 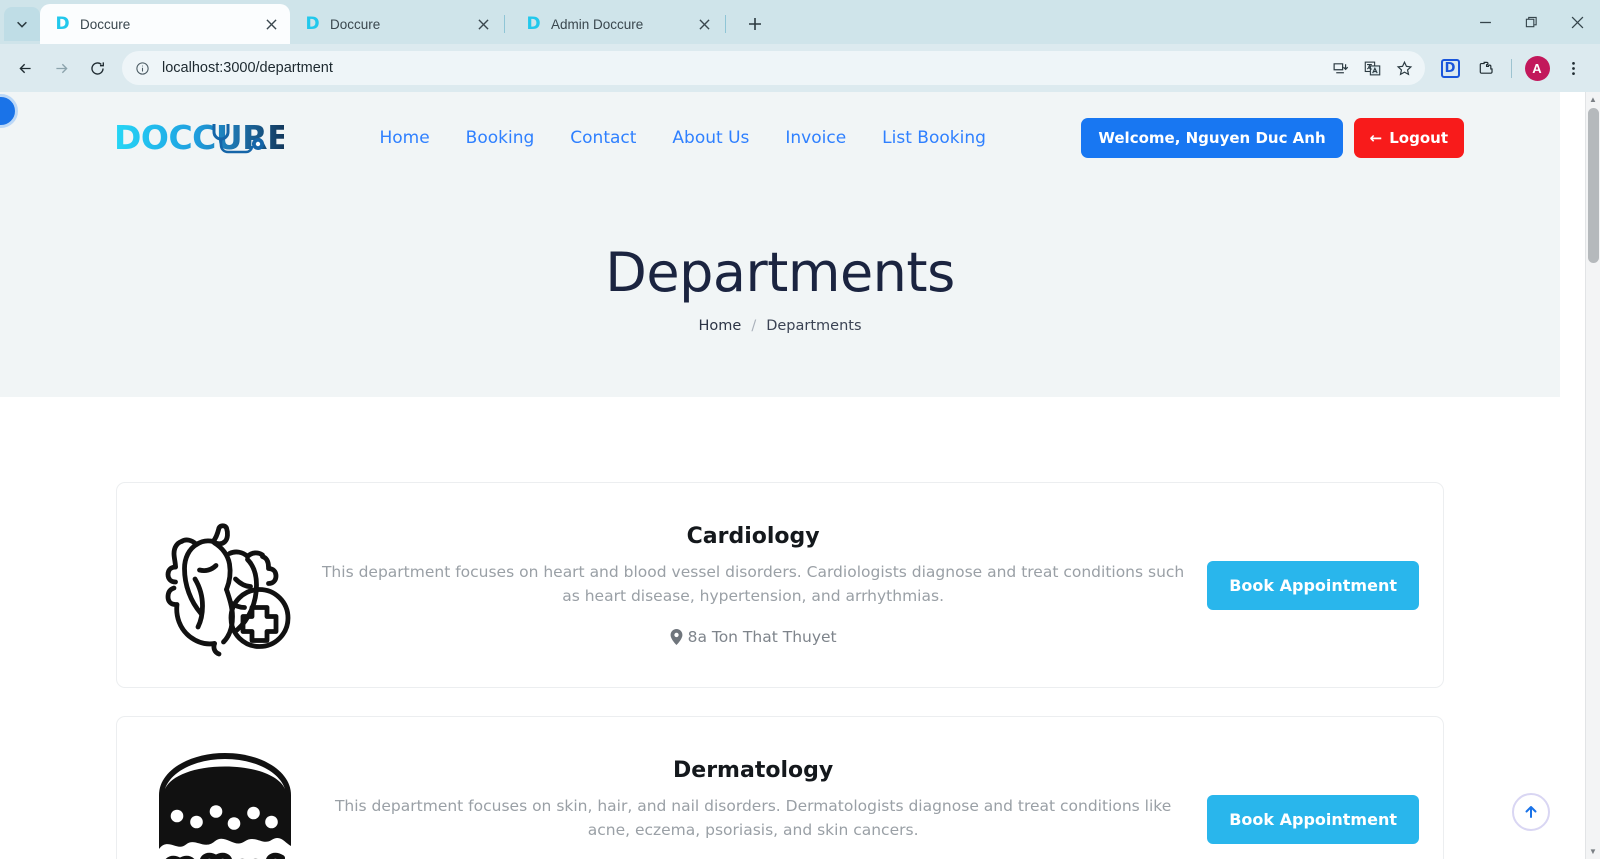 I want to click on chevron-down-icon, so click(x=22, y=24).